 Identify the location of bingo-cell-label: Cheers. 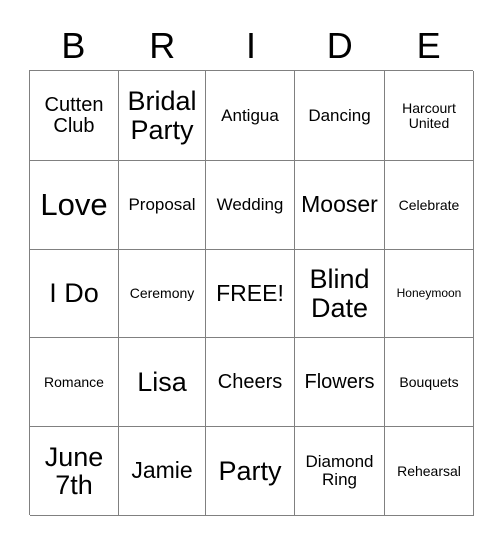
(250, 381).